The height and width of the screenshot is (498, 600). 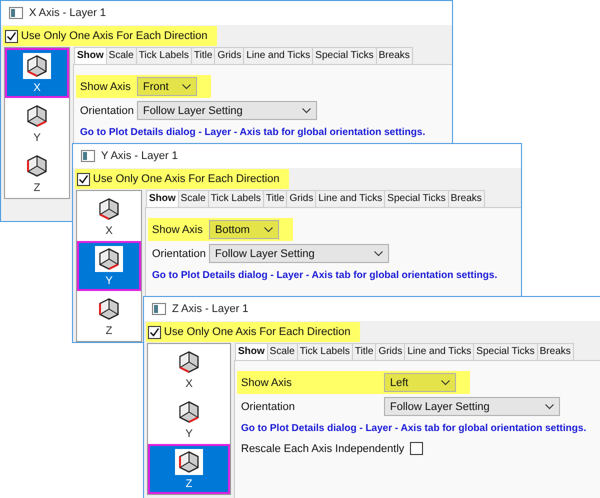 I want to click on axis-list-item: Z, so click(x=189, y=469).